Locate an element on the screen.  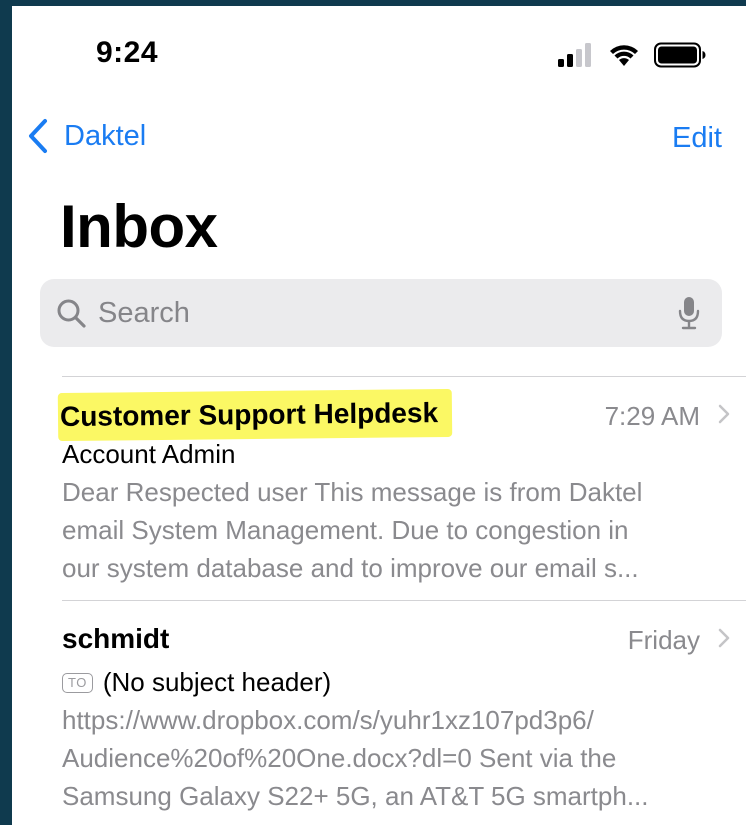
message-time: Friday is located at coordinates (663, 640).